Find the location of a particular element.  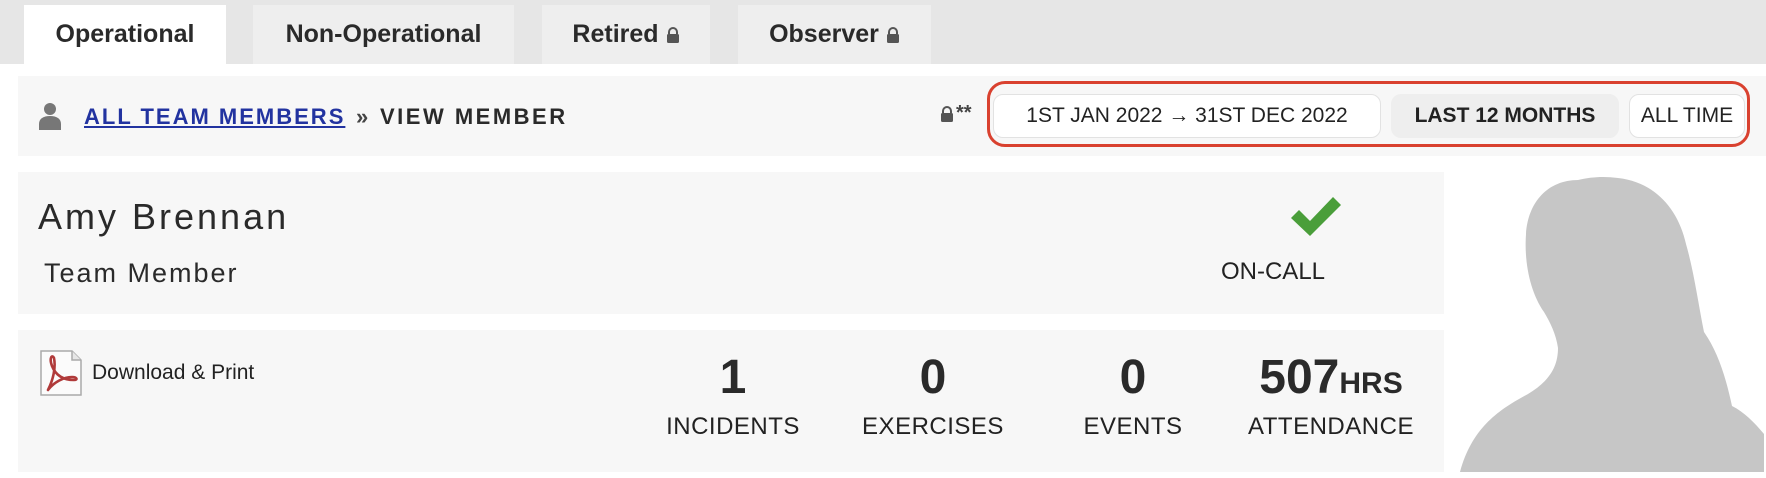

date-range-all-time-button: ALL TIME is located at coordinates (1687, 116).